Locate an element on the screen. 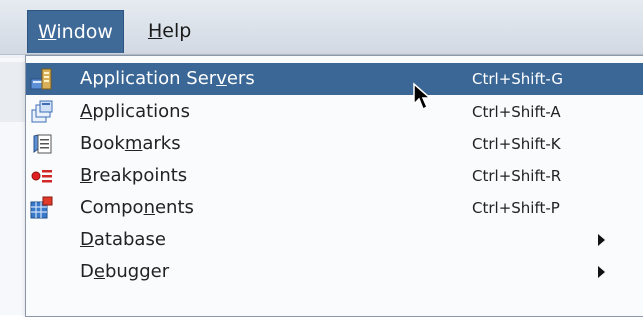 Image resolution: width=643 pixels, height=317 pixels. shortcut-label: Ctrl+Shift-P is located at coordinates (516, 208).